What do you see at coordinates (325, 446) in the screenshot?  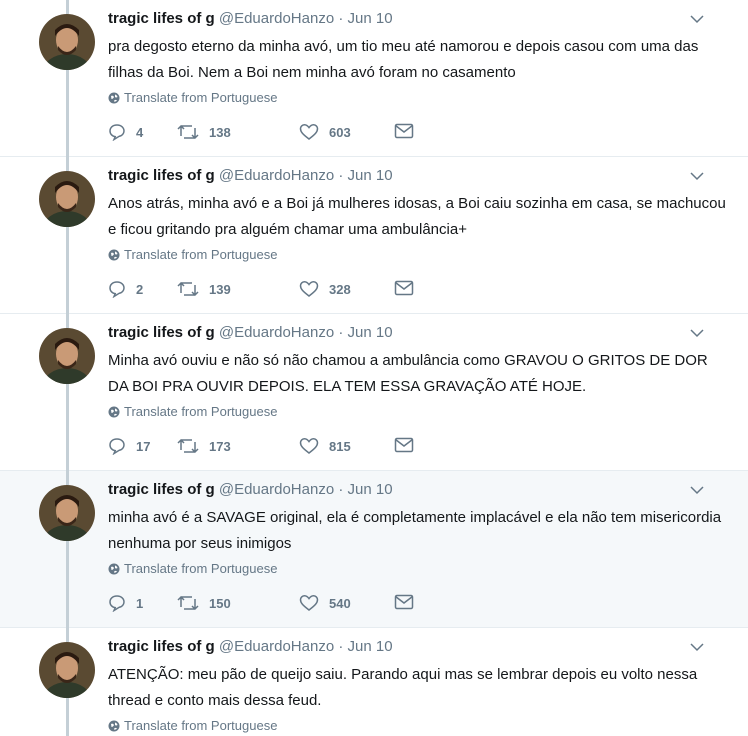 I see `like-button: 815` at bounding box center [325, 446].